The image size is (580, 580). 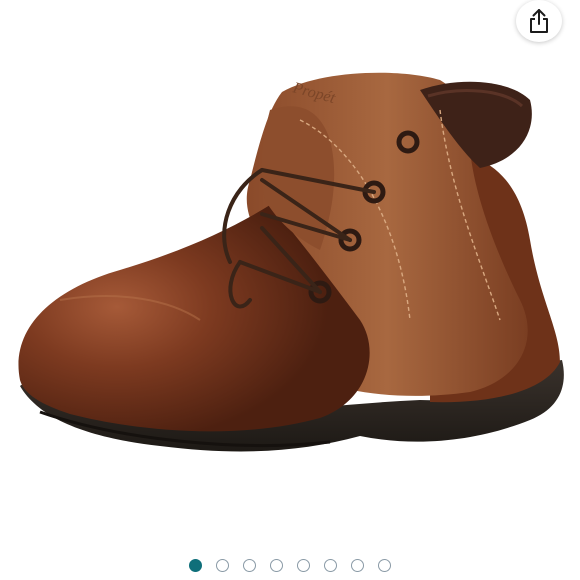 What do you see at coordinates (290, 565) in the screenshot?
I see `carousel-indicator` at bounding box center [290, 565].